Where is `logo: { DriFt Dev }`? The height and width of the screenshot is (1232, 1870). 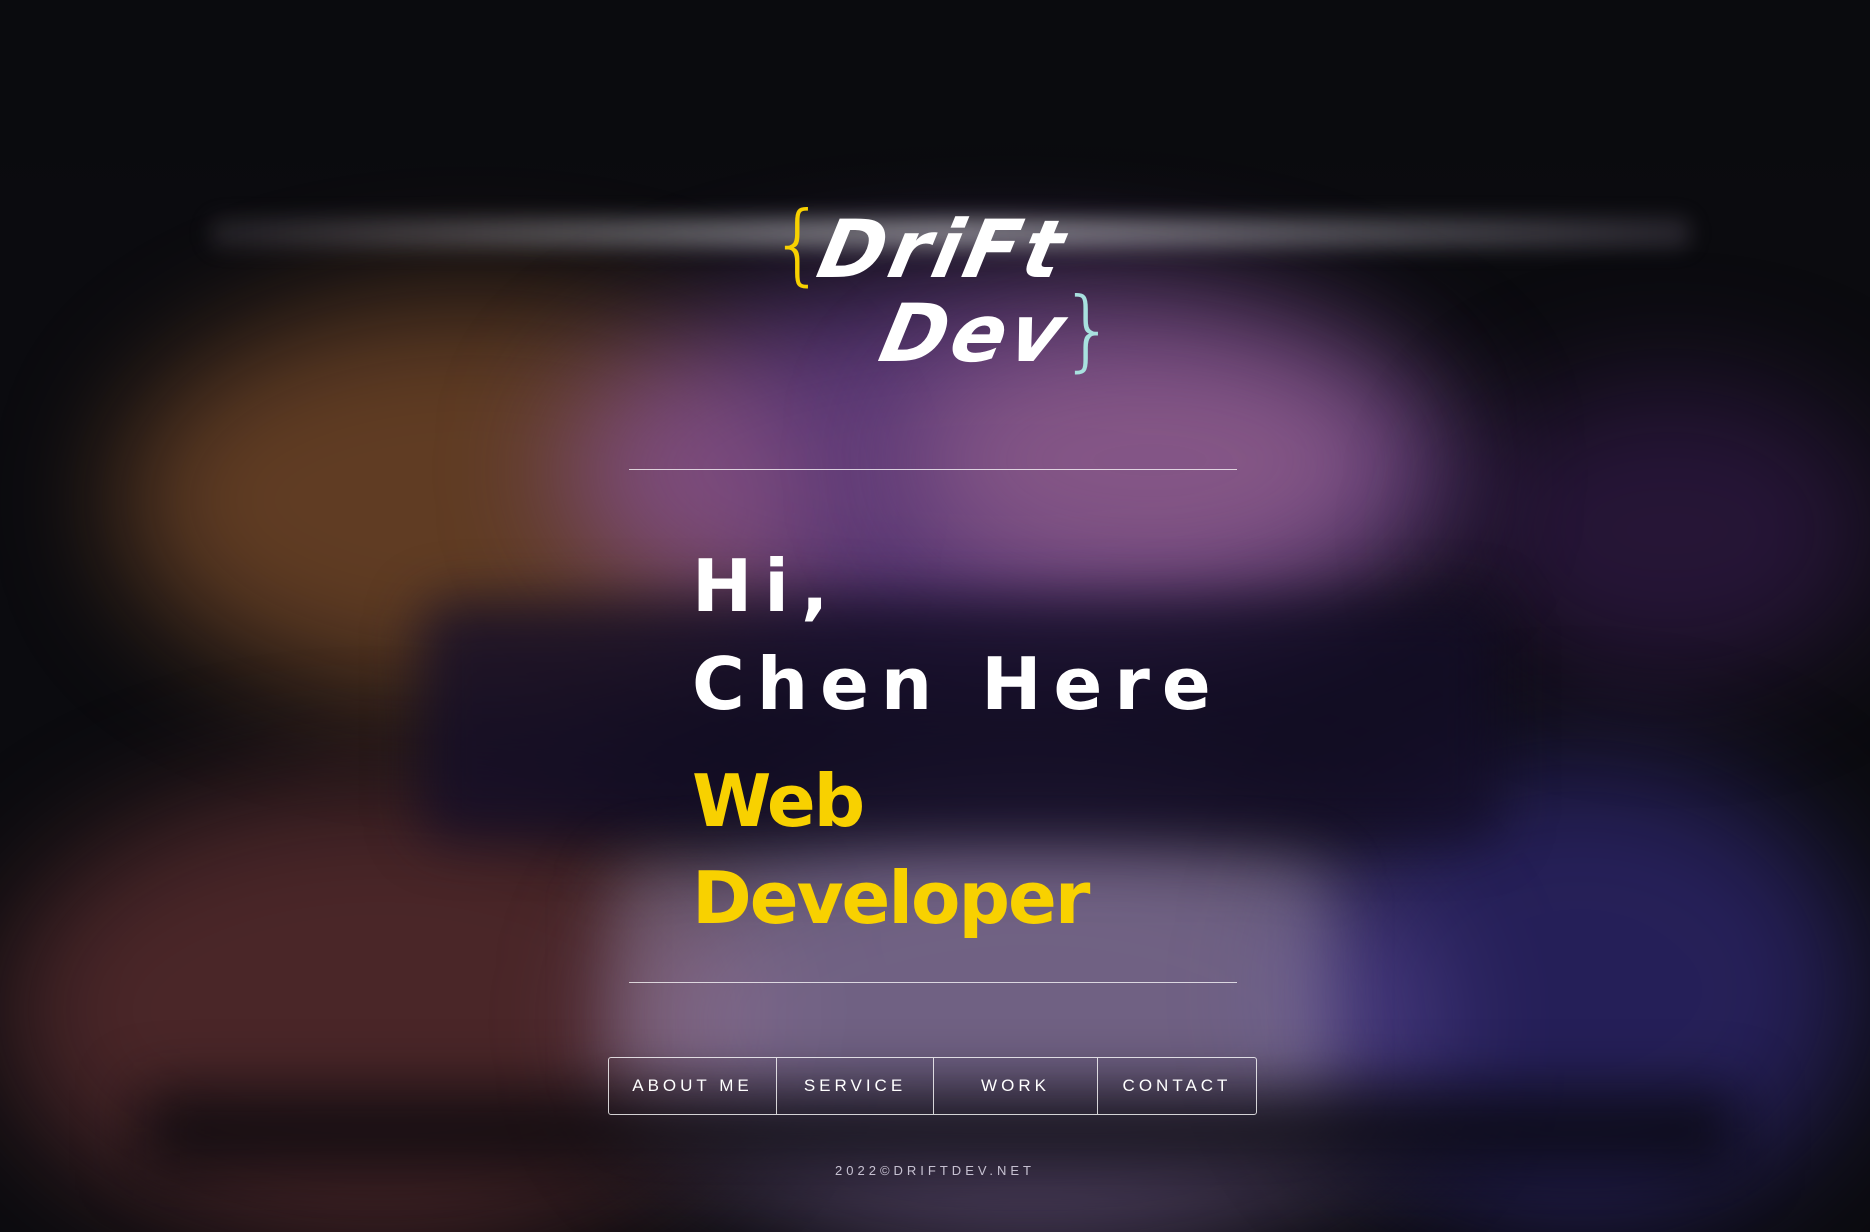
logo: { DriFt Dev } is located at coordinates (950, 295).